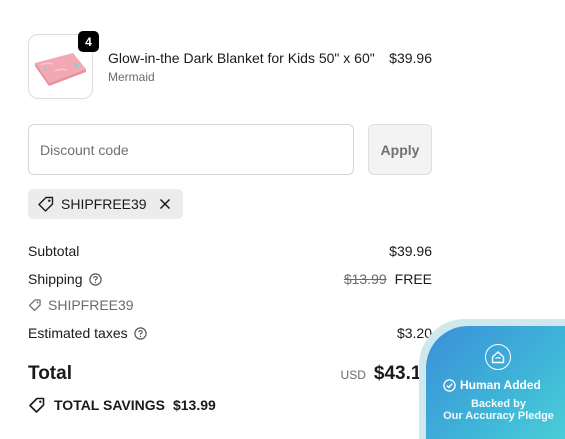 This screenshot has width=565, height=439. Describe the element at coordinates (194, 405) in the screenshot. I see `savings-value: $13.99` at that location.